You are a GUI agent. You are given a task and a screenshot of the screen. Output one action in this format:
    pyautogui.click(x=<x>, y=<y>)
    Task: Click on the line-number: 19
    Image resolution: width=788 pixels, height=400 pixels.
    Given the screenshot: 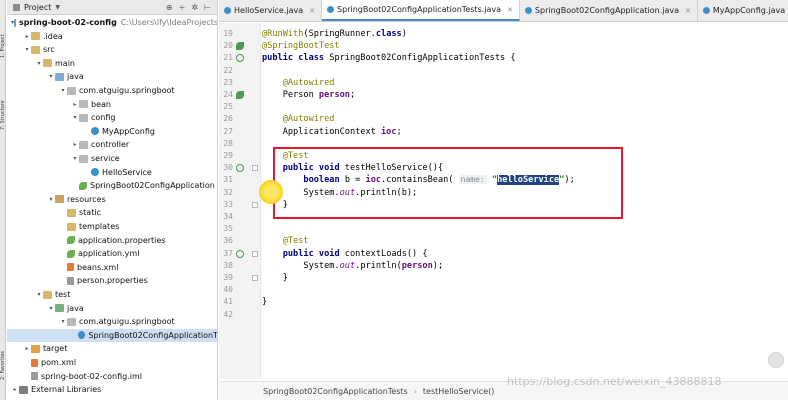 What is the action you would take?
    pyautogui.click(x=228, y=33)
    